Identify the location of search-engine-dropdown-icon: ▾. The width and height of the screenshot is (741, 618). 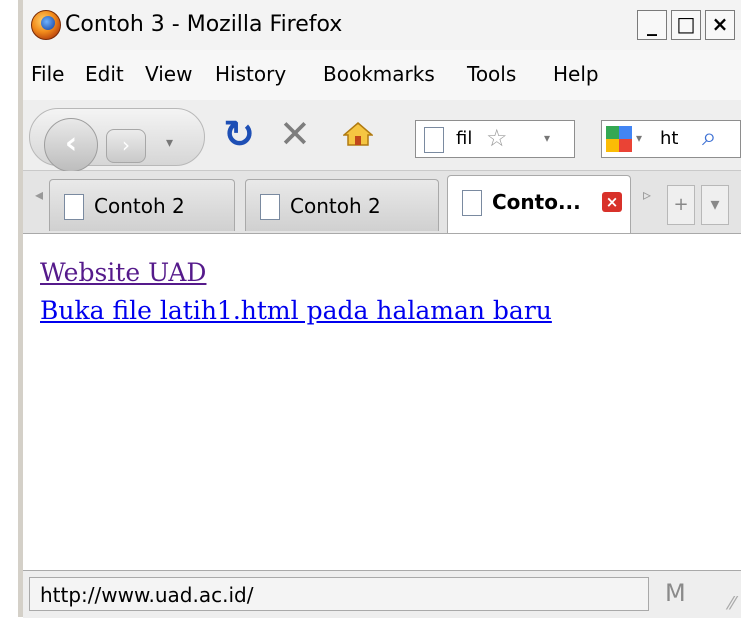
(639, 138).